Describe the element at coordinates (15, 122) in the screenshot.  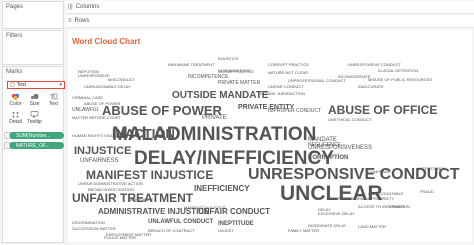
I see `detail-button-label: Detail` at that location.